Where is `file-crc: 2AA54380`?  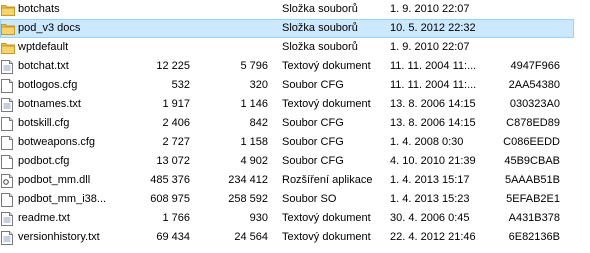 file-crc: 2AA54380 is located at coordinates (534, 85).